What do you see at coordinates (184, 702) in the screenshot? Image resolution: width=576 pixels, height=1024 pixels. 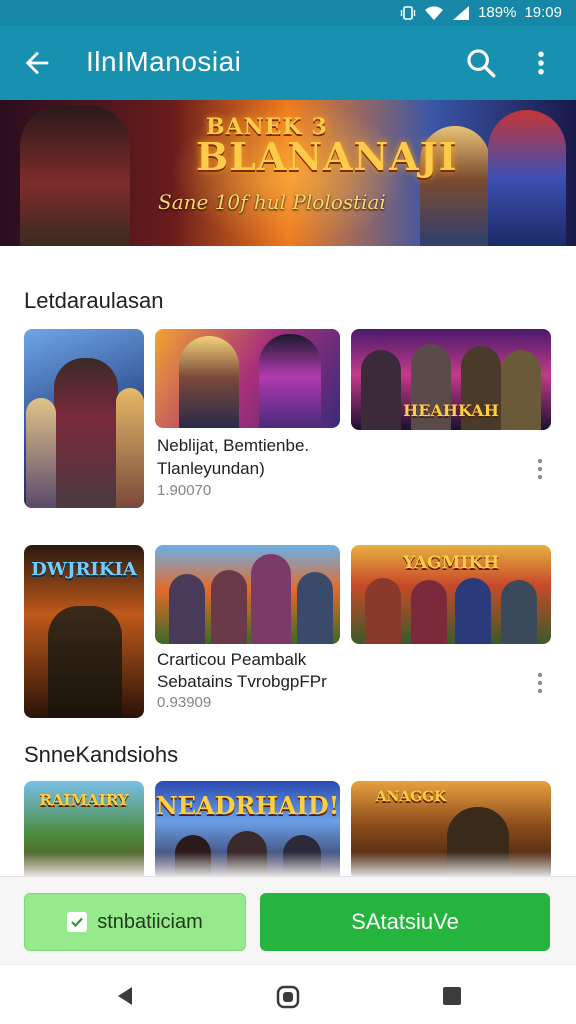 I see `item-rating: 0.93909` at bounding box center [184, 702].